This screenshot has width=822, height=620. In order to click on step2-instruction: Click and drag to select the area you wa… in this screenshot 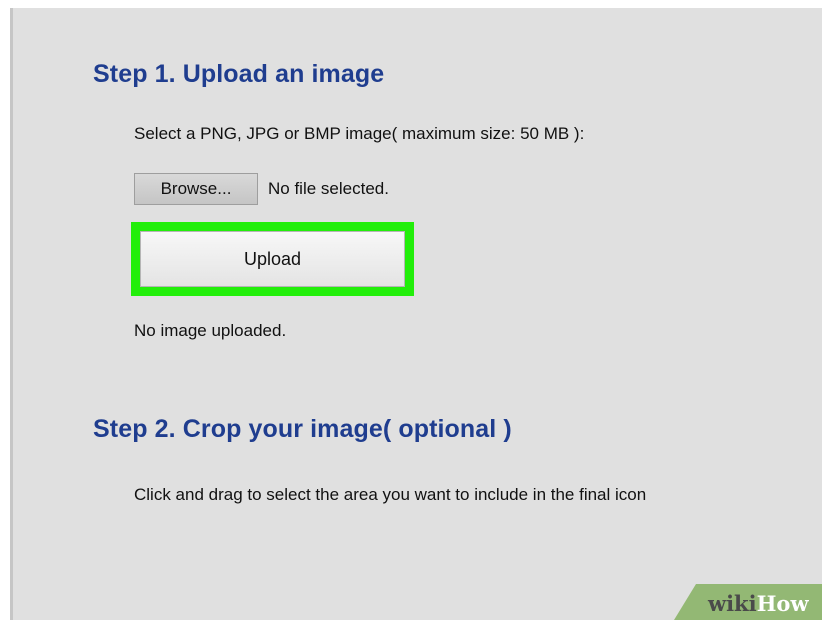, I will do `click(390, 494)`.